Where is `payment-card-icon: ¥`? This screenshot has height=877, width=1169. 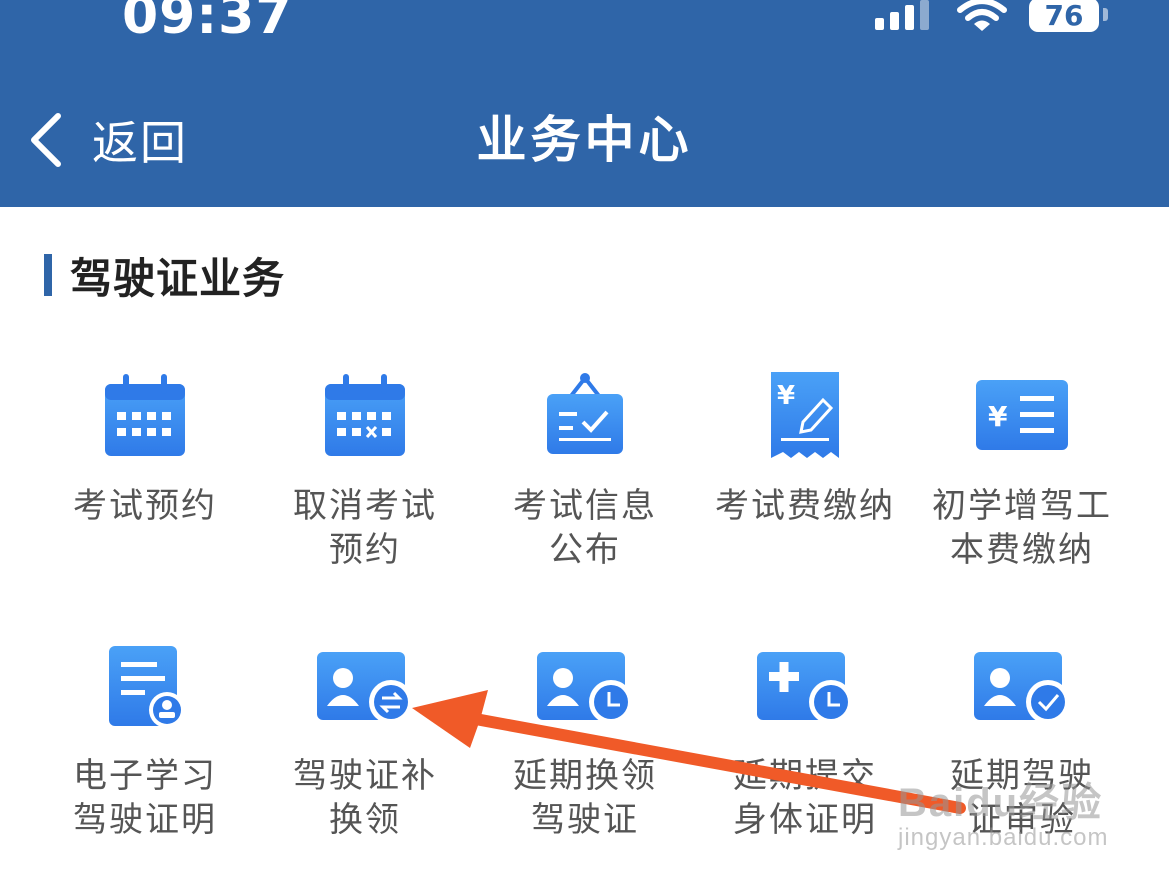 payment-card-icon: ¥ is located at coordinates (1022, 418).